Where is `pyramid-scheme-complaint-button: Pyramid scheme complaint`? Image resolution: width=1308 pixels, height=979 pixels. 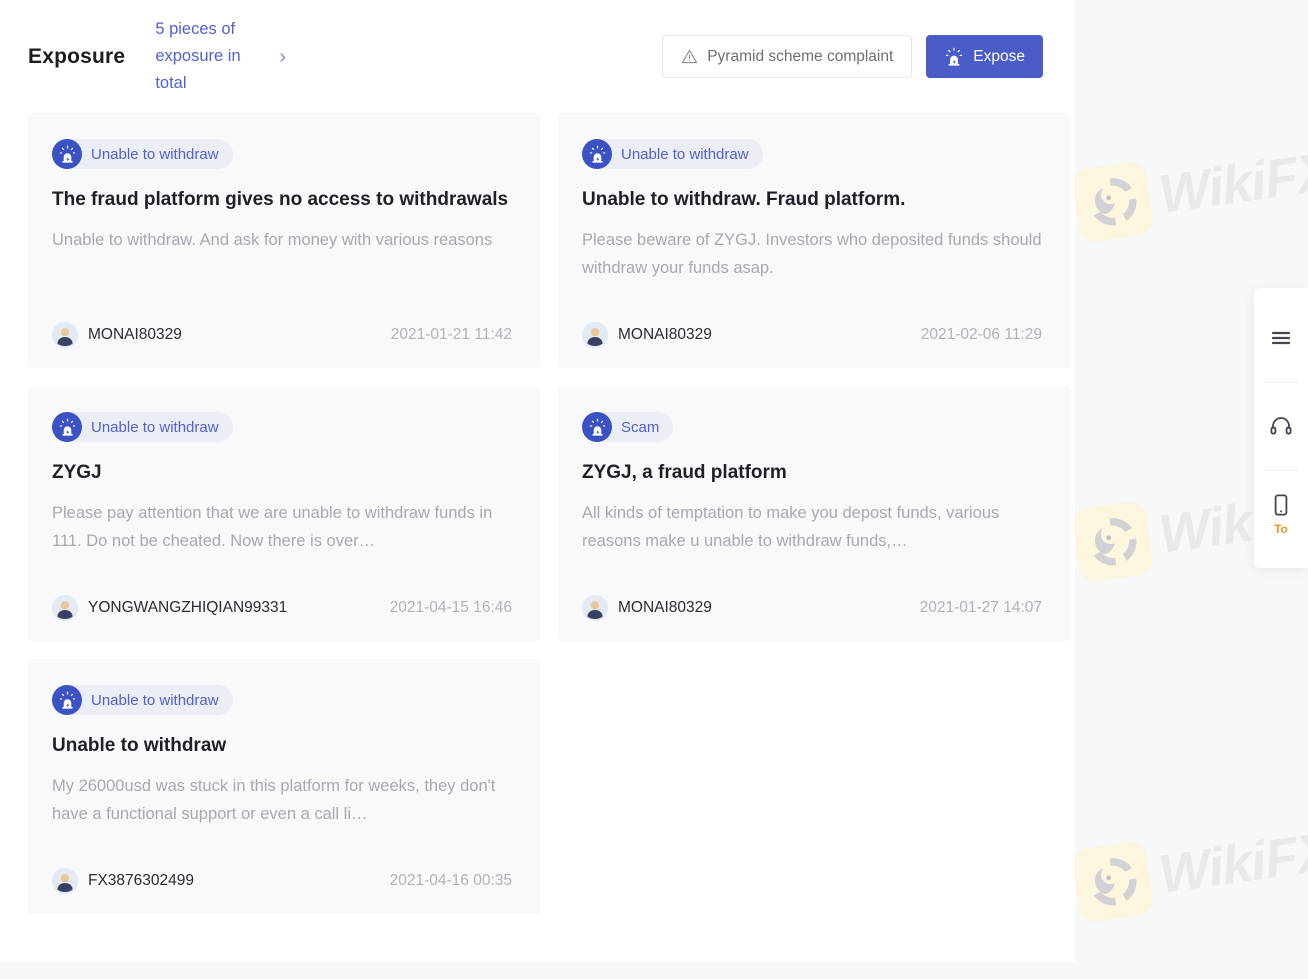 pyramid-scheme-complaint-button: Pyramid scheme complaint is located at coordinates (787, 56).